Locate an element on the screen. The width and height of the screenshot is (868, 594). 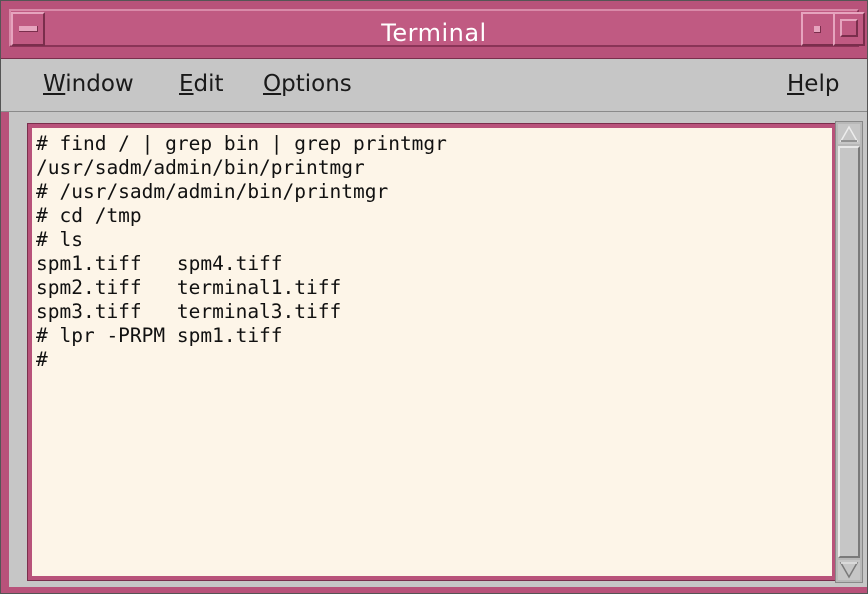
menu-edit-mnemonic: E is located at coordinates (186, 84).